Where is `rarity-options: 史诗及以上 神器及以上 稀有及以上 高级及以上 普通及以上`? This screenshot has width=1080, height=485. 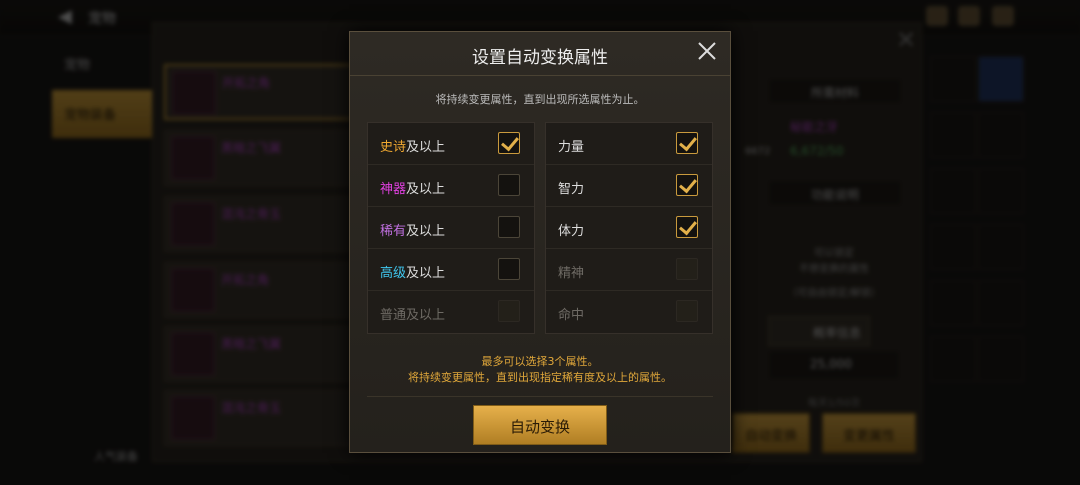
rarity-options: 史诗及以上 神器及以上 稀有及以上 高级及以上 普通及以上 is located at coordinates (451, 228).